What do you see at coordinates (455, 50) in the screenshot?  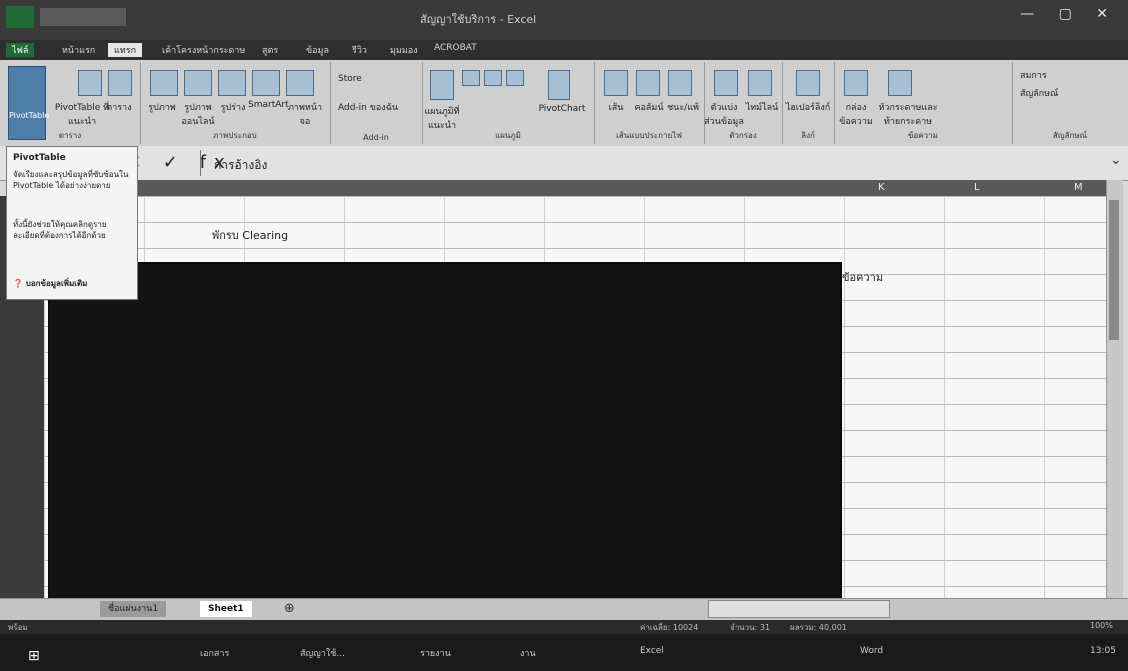 I see `tab-acrobat: ACROBAT` at bounding box center [455, 50].